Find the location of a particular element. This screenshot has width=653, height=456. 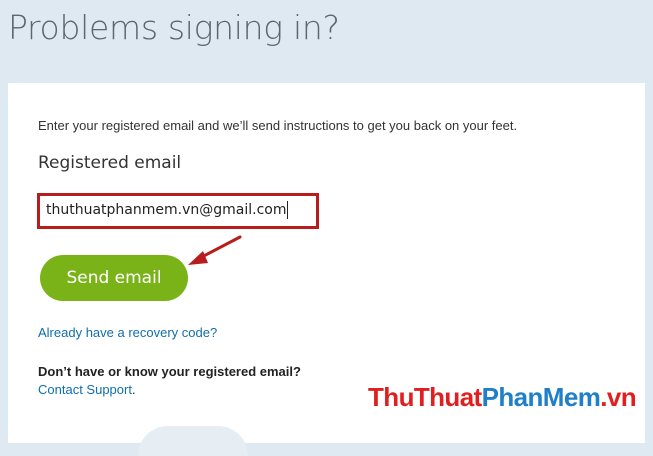

red-arrow-icon is located at coordinates (215, 250).